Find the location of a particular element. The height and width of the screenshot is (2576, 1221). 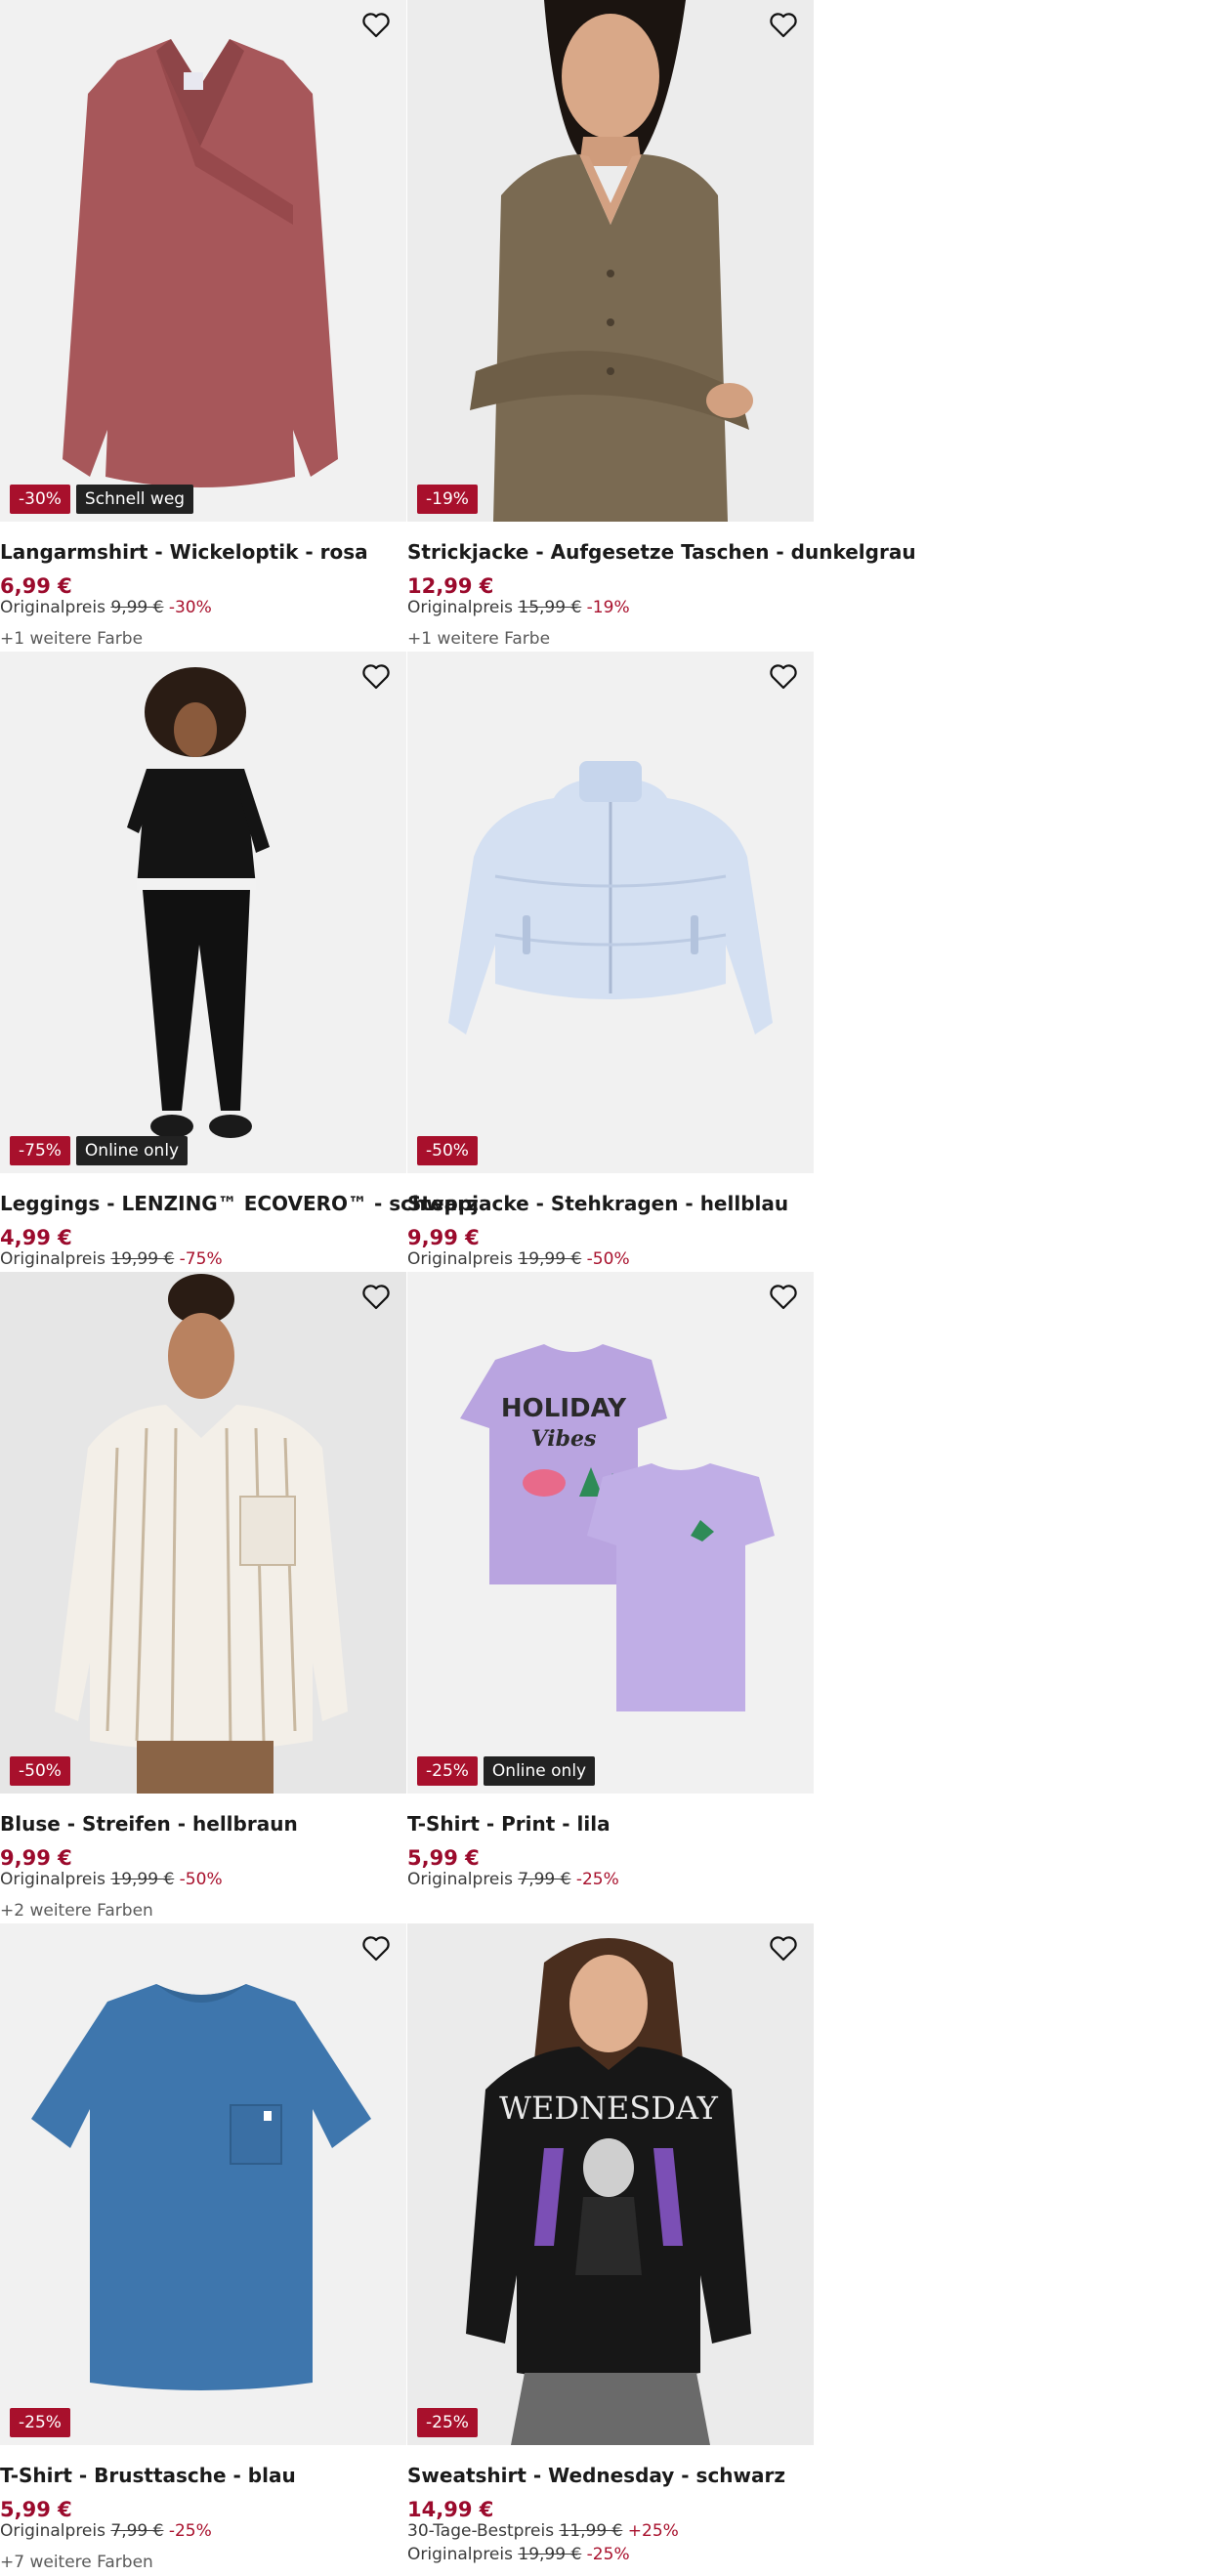

product-price: 14,99 € is located at coordinates (450, 2509).